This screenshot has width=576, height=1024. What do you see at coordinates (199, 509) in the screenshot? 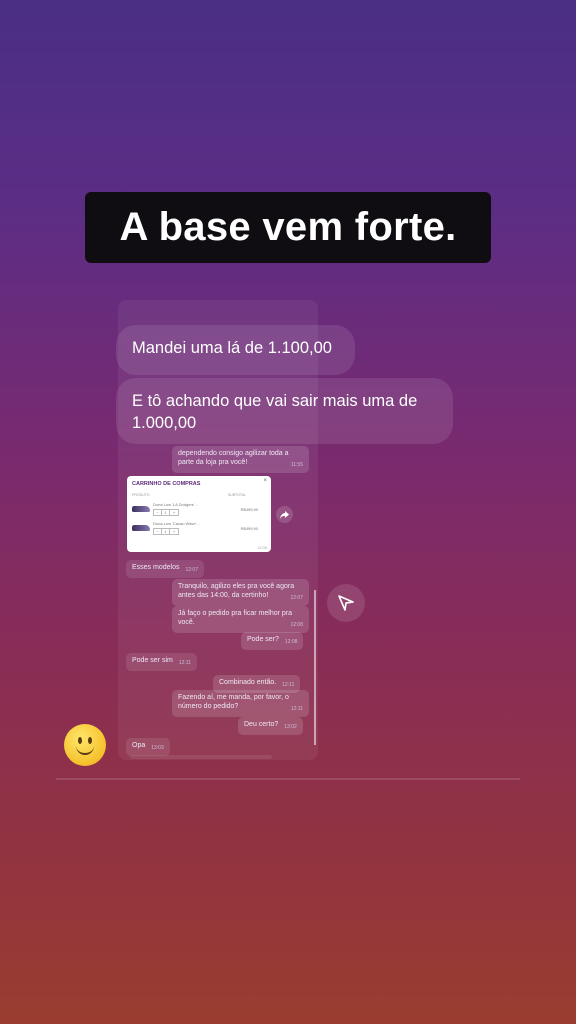
I see `cart-item: Duna Low 'LA Dodgers' .. −1 + R$499,90` at bounding box center [199, 509].